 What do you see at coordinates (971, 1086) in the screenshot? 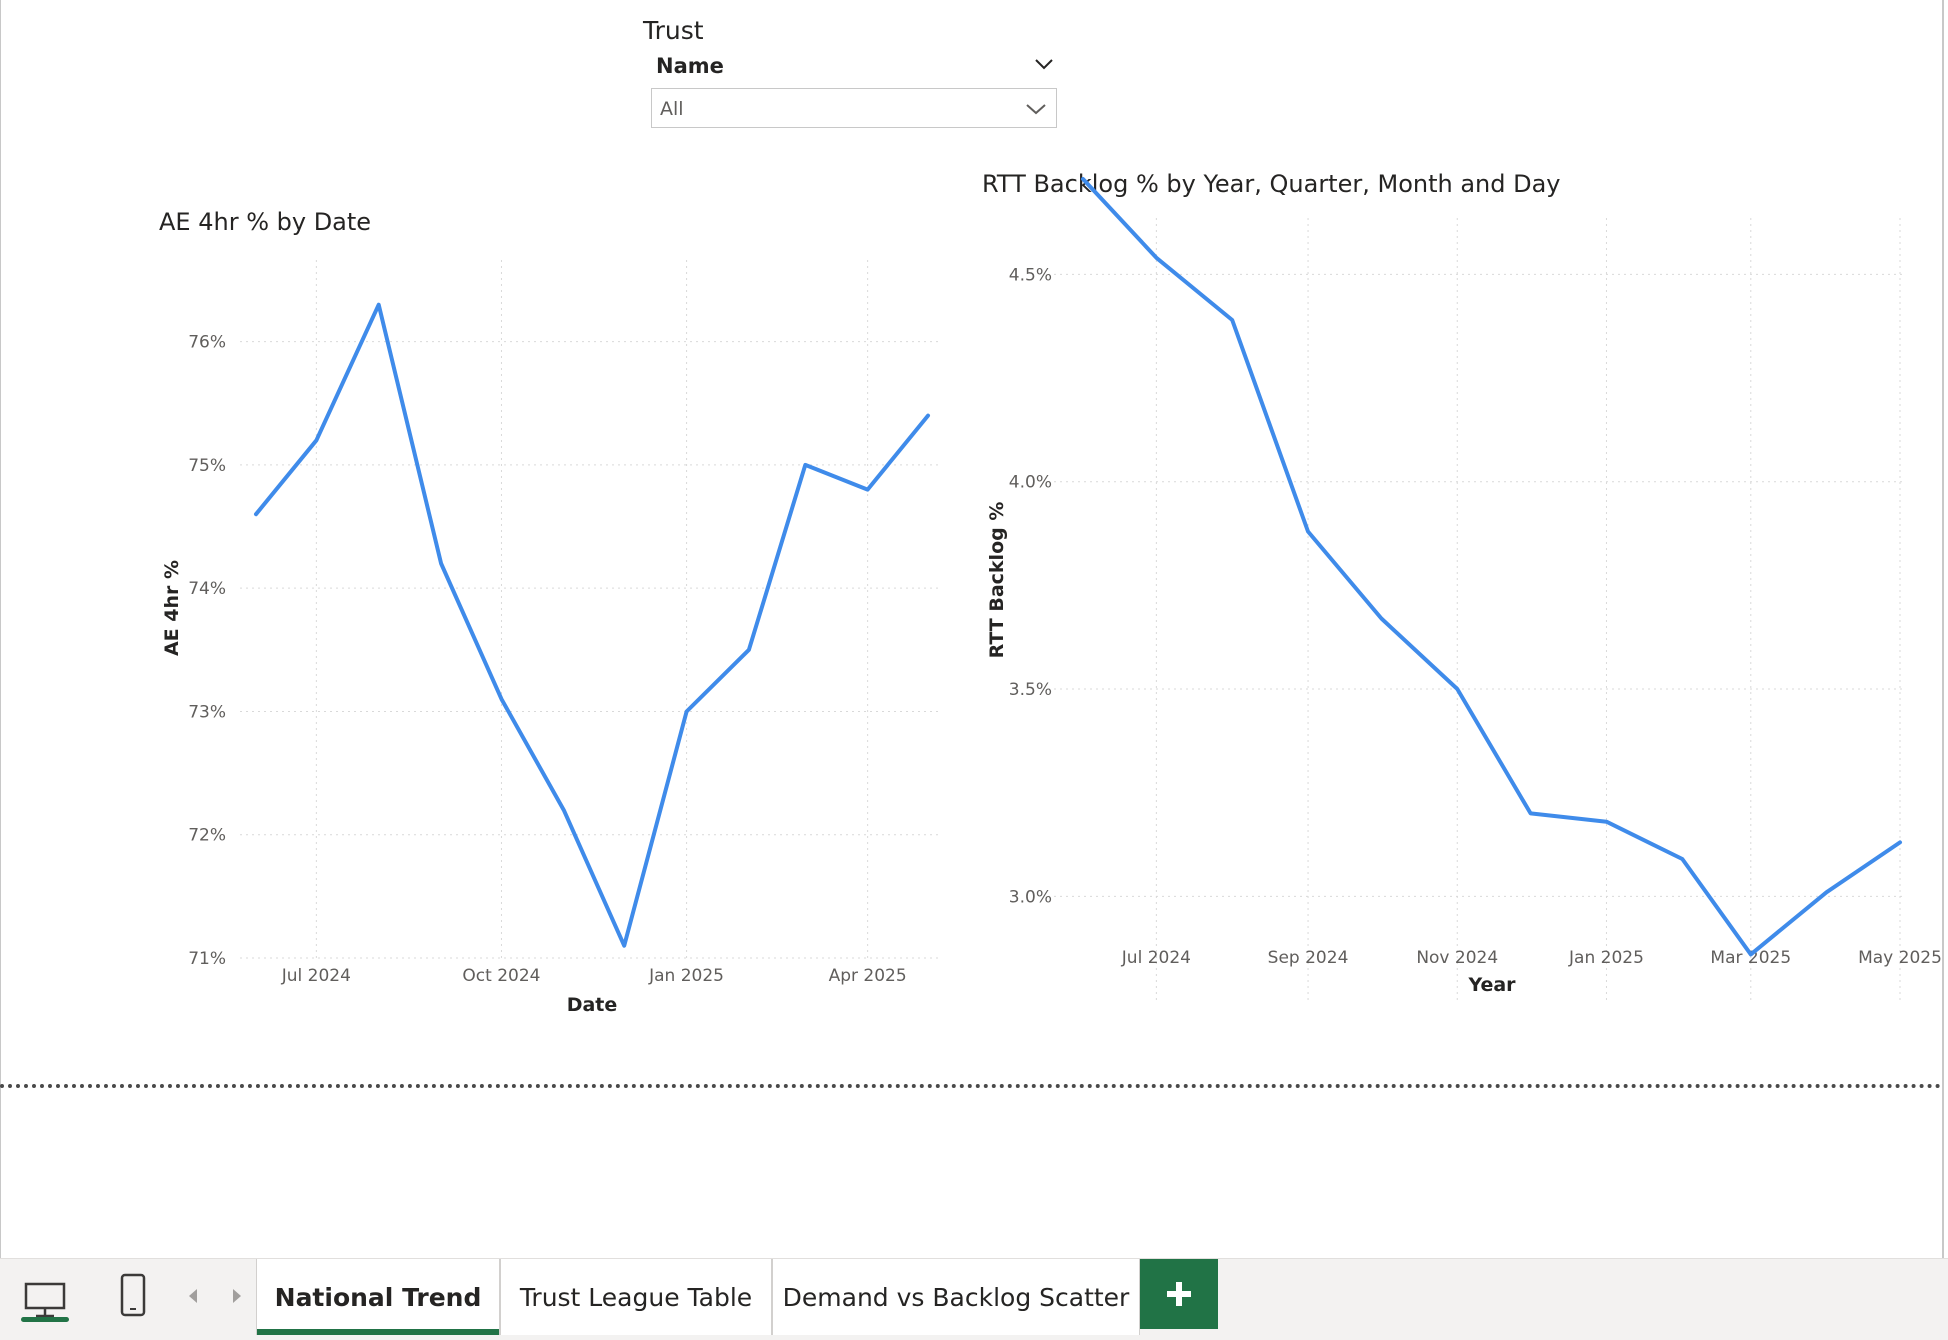
I see `page-height-divider` at bounding box center [971, 1086].